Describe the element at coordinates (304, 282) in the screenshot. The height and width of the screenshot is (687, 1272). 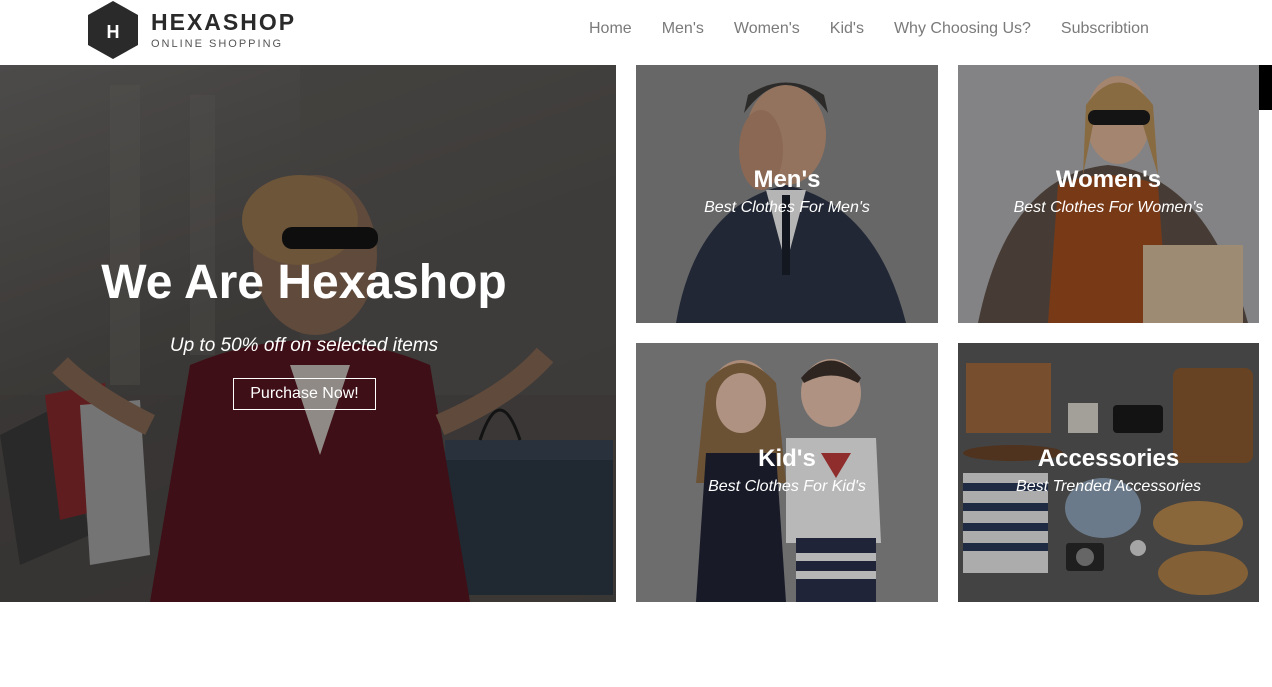
I see `hero-title: We Are Hexashop` at that location.